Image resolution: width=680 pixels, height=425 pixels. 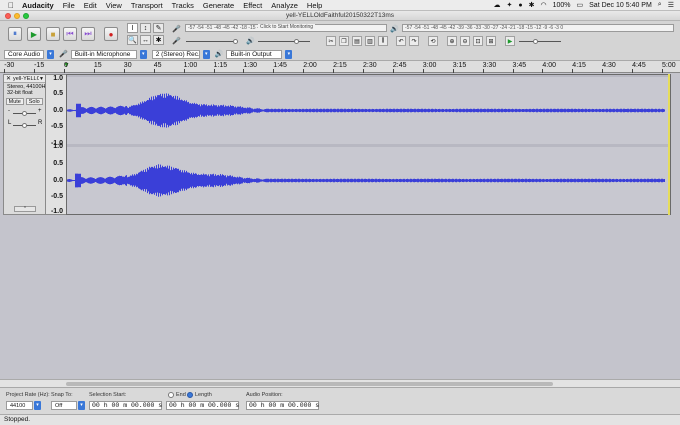 What do you see at coordinates (145, 40) in the screenshot?
I see `time-shift-tool: ↔` at bounding box center [145, 40].